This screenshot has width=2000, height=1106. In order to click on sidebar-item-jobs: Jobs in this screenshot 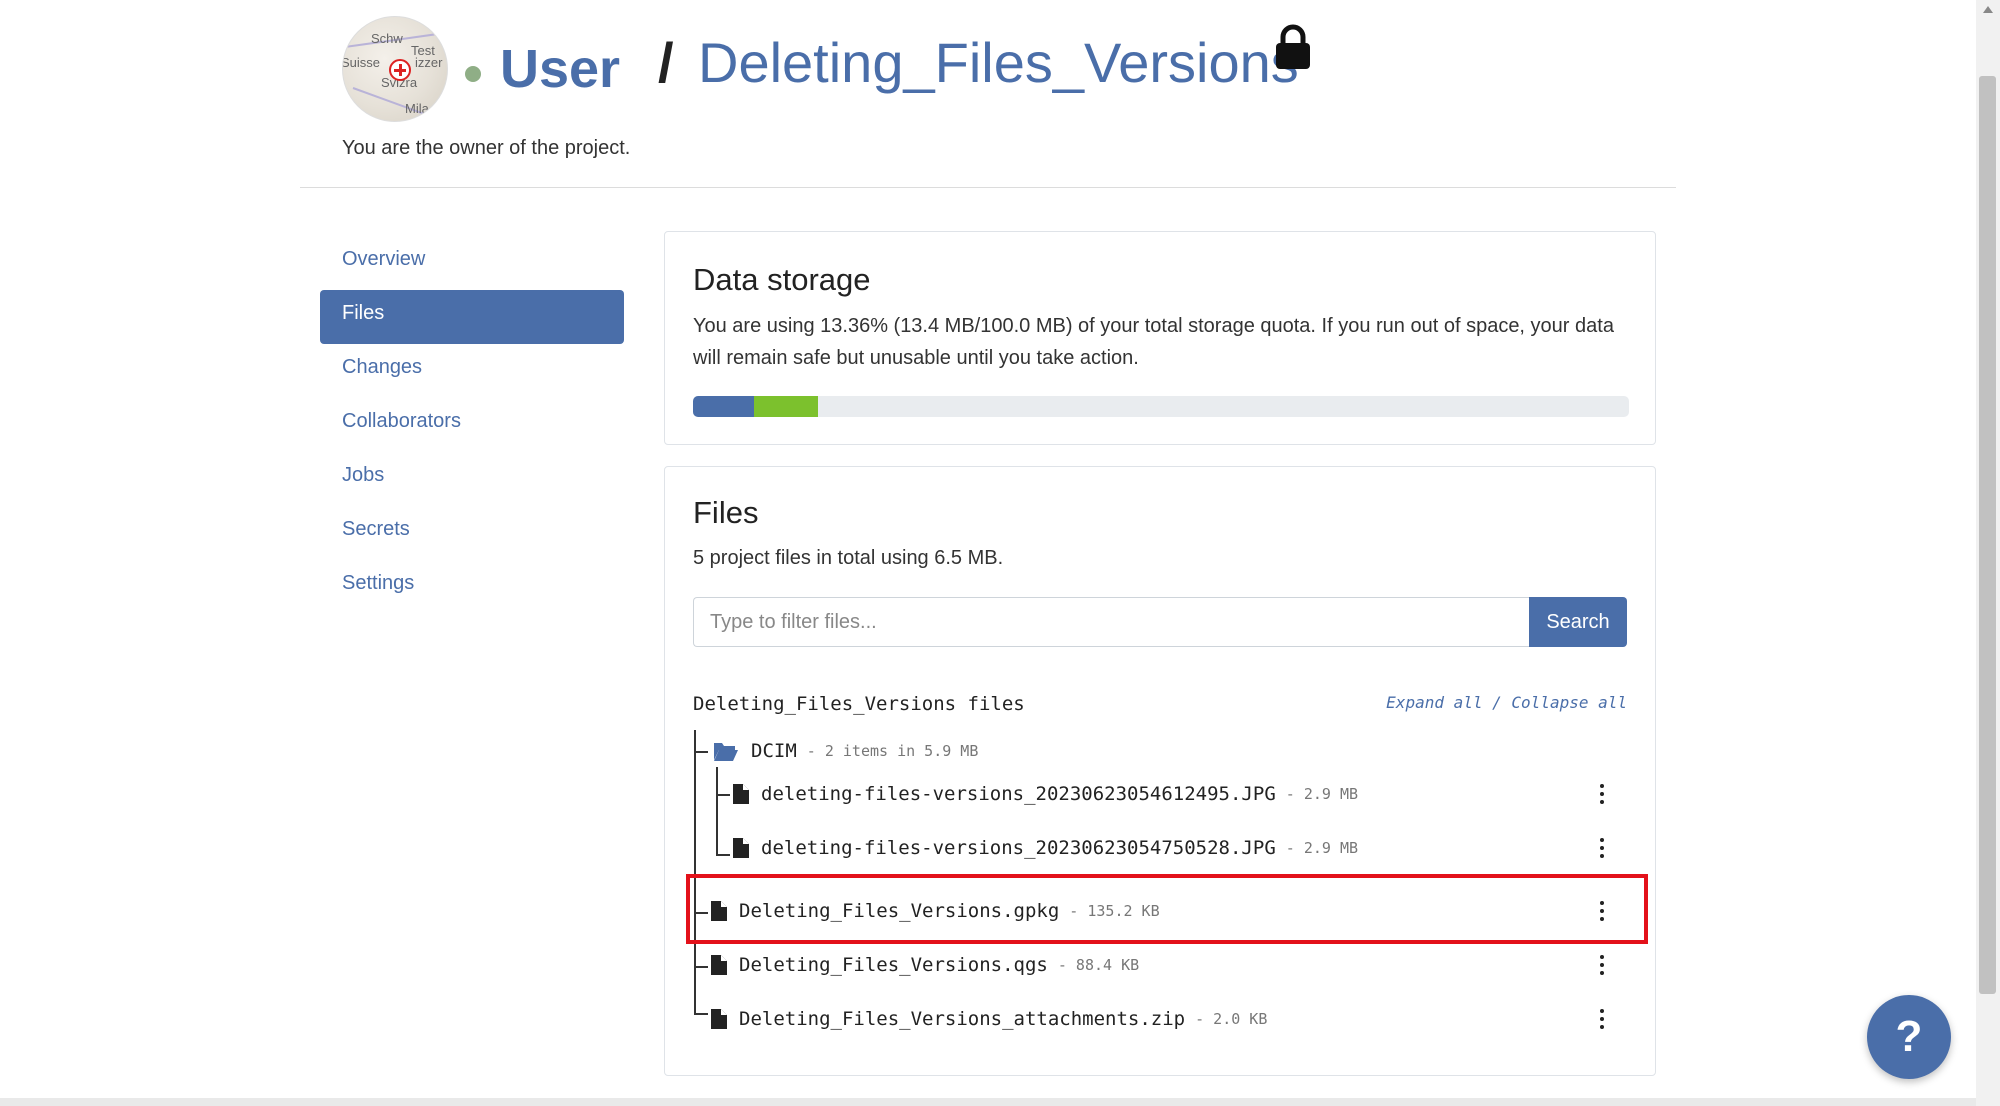, I will do `click(472, 479)`.